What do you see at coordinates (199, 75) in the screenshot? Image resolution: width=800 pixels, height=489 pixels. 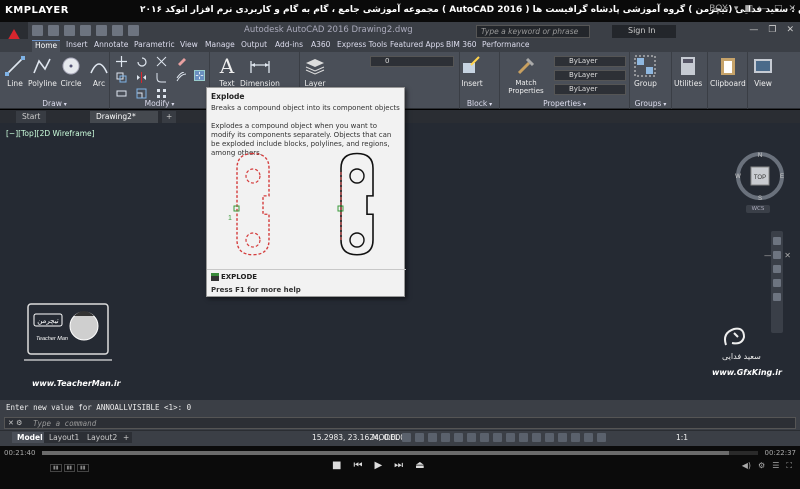 I see `explode-icon` at bounding box center [199, 75].